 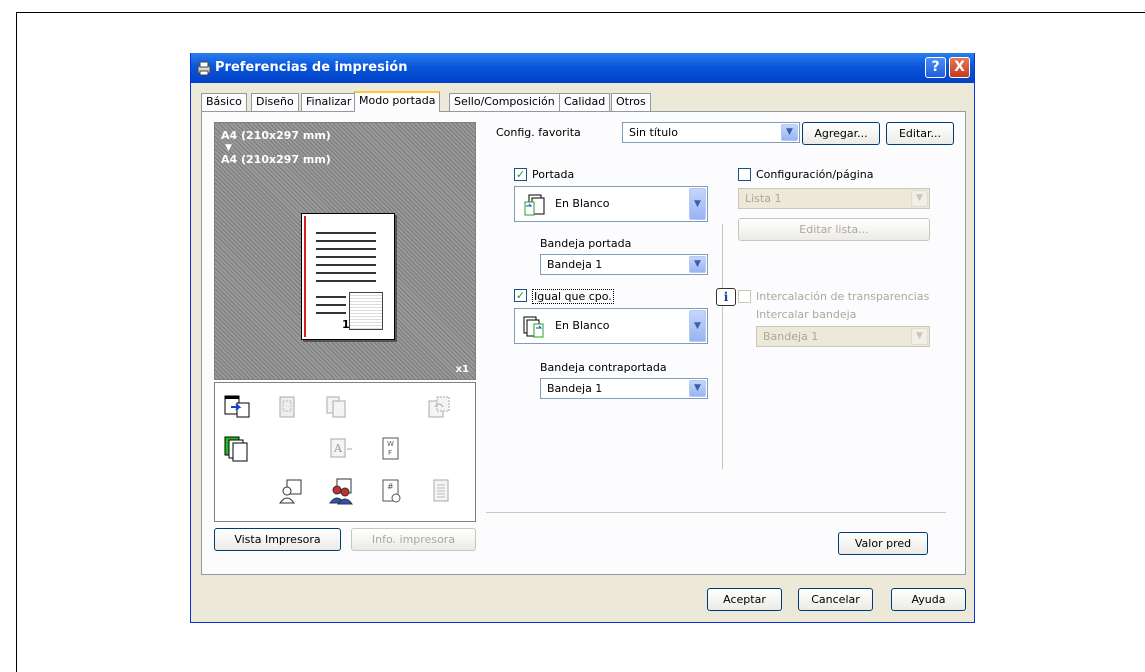 What do you see at coordinates (586, 243) in the screenshot?
I see `cover-tray-label: Bandeja portada` at bounding box center [586, 243].